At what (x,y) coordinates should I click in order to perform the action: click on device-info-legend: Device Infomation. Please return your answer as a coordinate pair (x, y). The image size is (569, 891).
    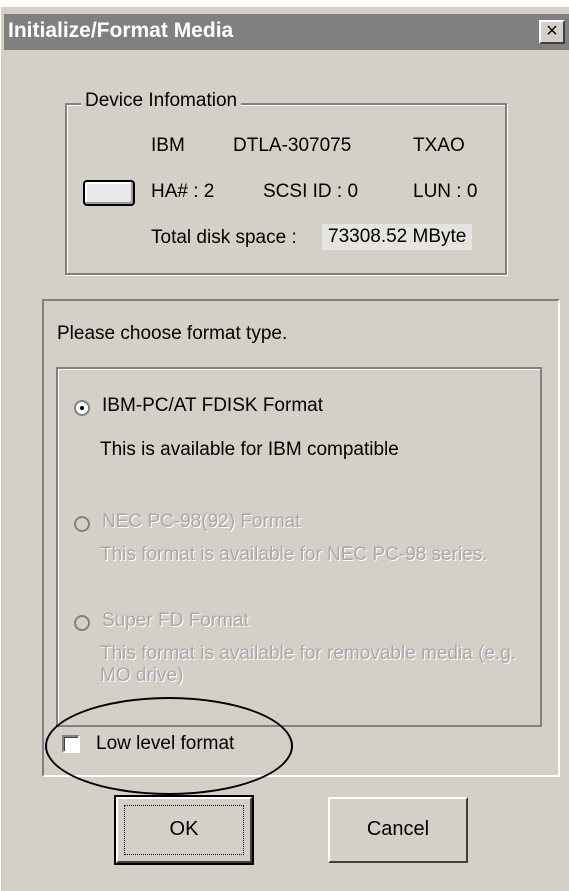
    Looking at the image, I should click on (161, 101).